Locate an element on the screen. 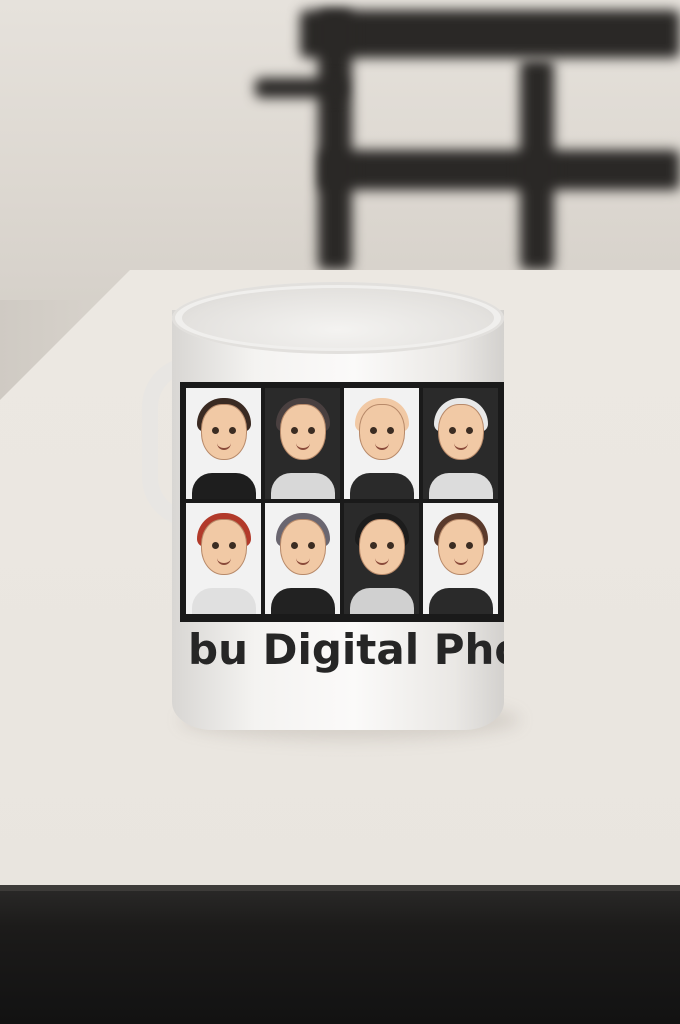  mug-inside is located at coordinates (338, 318).